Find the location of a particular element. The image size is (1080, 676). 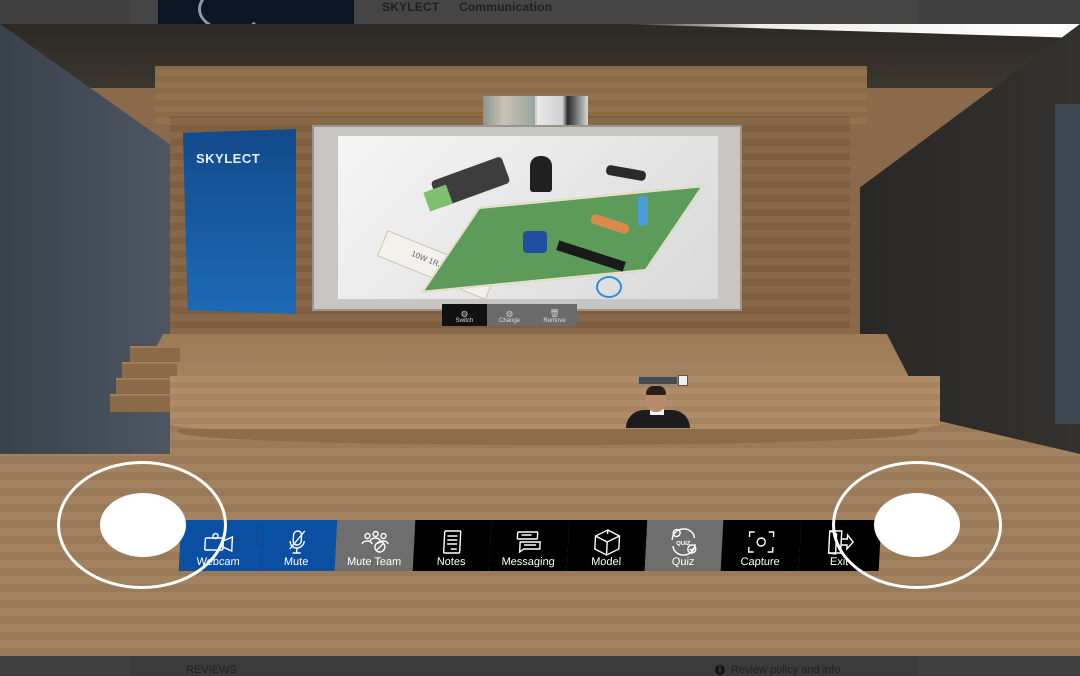

page-logo is located at coordinates (256, 12).